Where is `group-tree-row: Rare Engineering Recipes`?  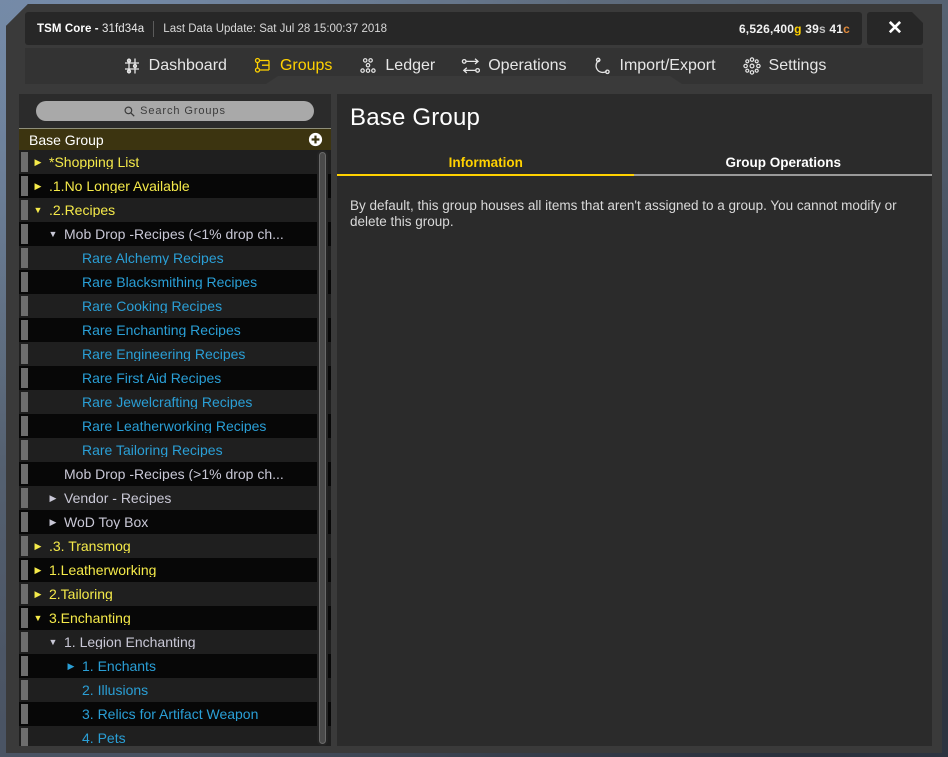
group-tree-row: Rare Engineering Recipes is located at coordinates (175, 354).